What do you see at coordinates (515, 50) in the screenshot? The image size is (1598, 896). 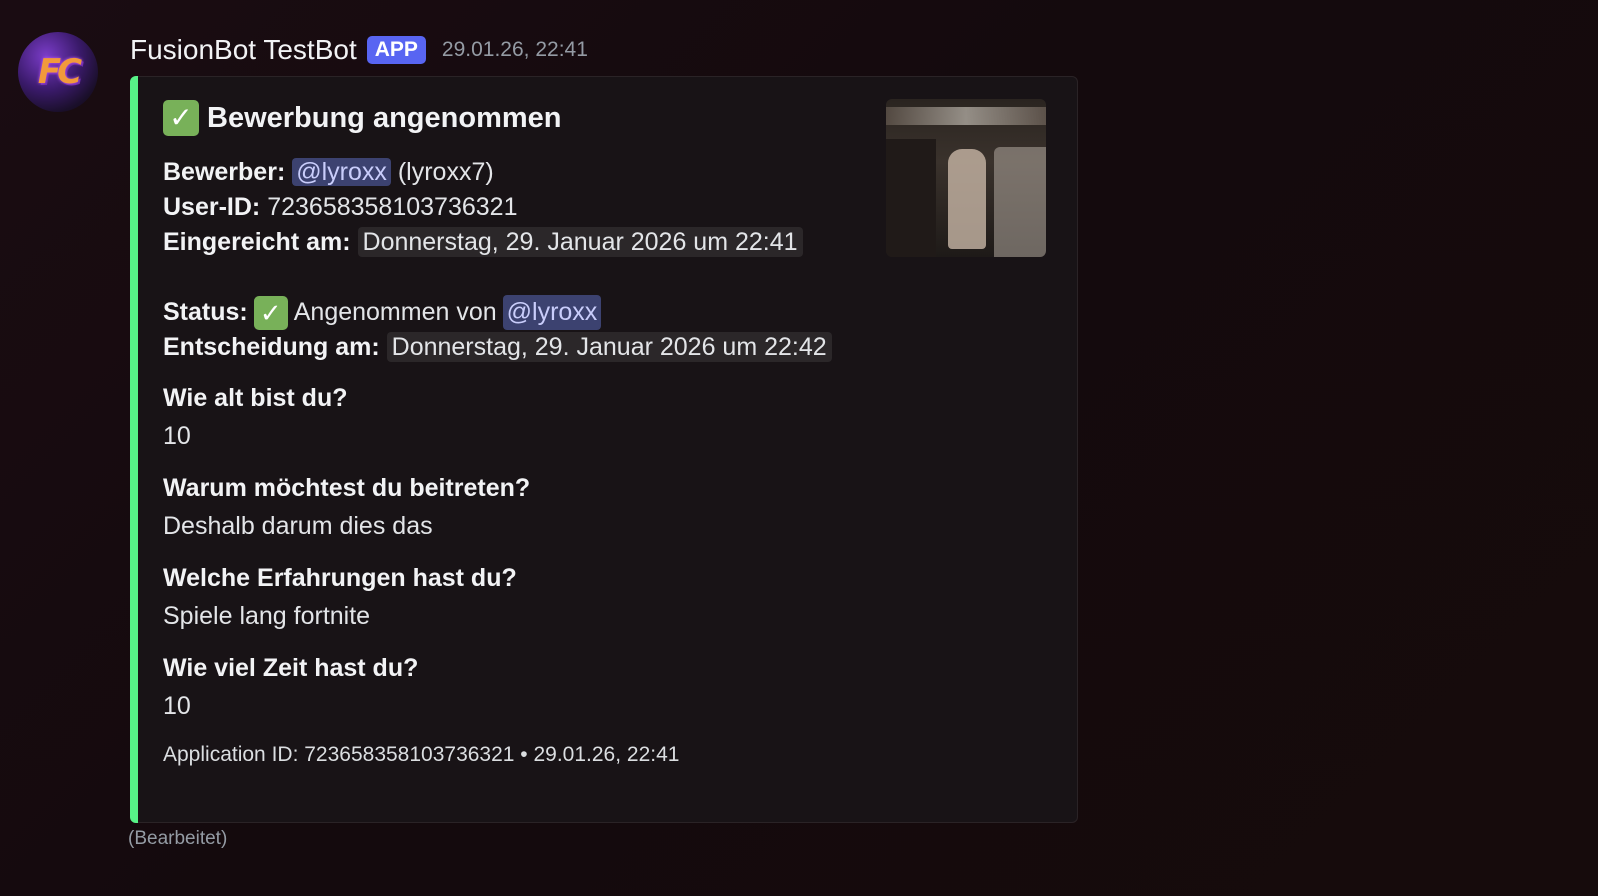 I see `message-timestamp: 29.01.26, 22:41` at bounding box center [515, 50].